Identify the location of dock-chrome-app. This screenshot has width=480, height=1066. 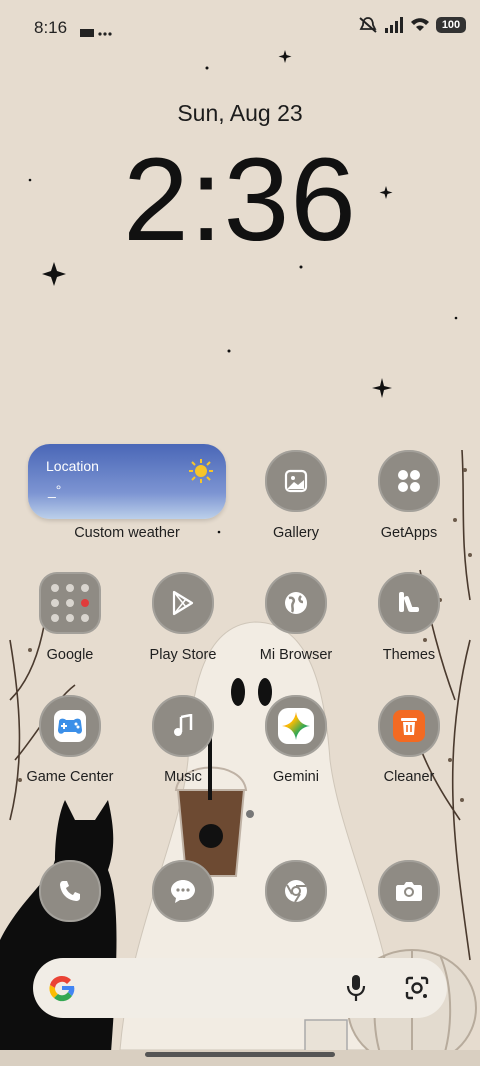
(296, 891).